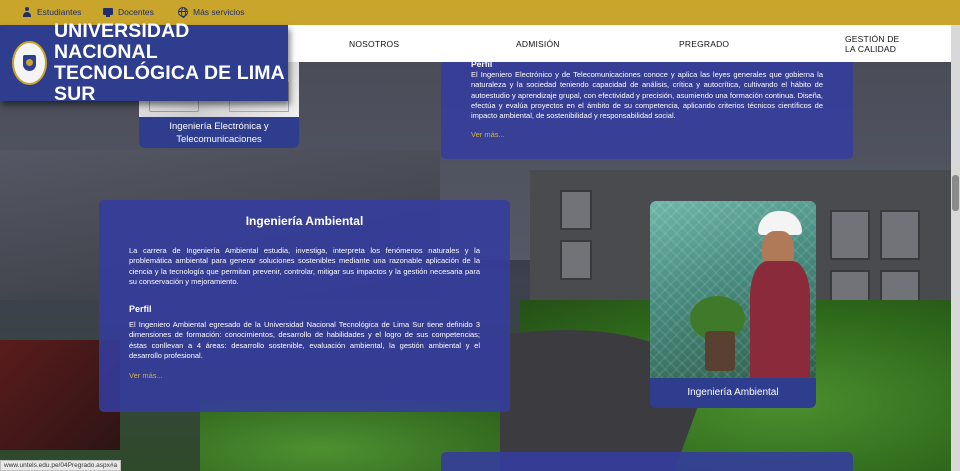 The width and height of the screenshot is (960, 471). I want to click on logo-line2: TECNOLÓGICA DE LIMA SUR, so click(169, 83).